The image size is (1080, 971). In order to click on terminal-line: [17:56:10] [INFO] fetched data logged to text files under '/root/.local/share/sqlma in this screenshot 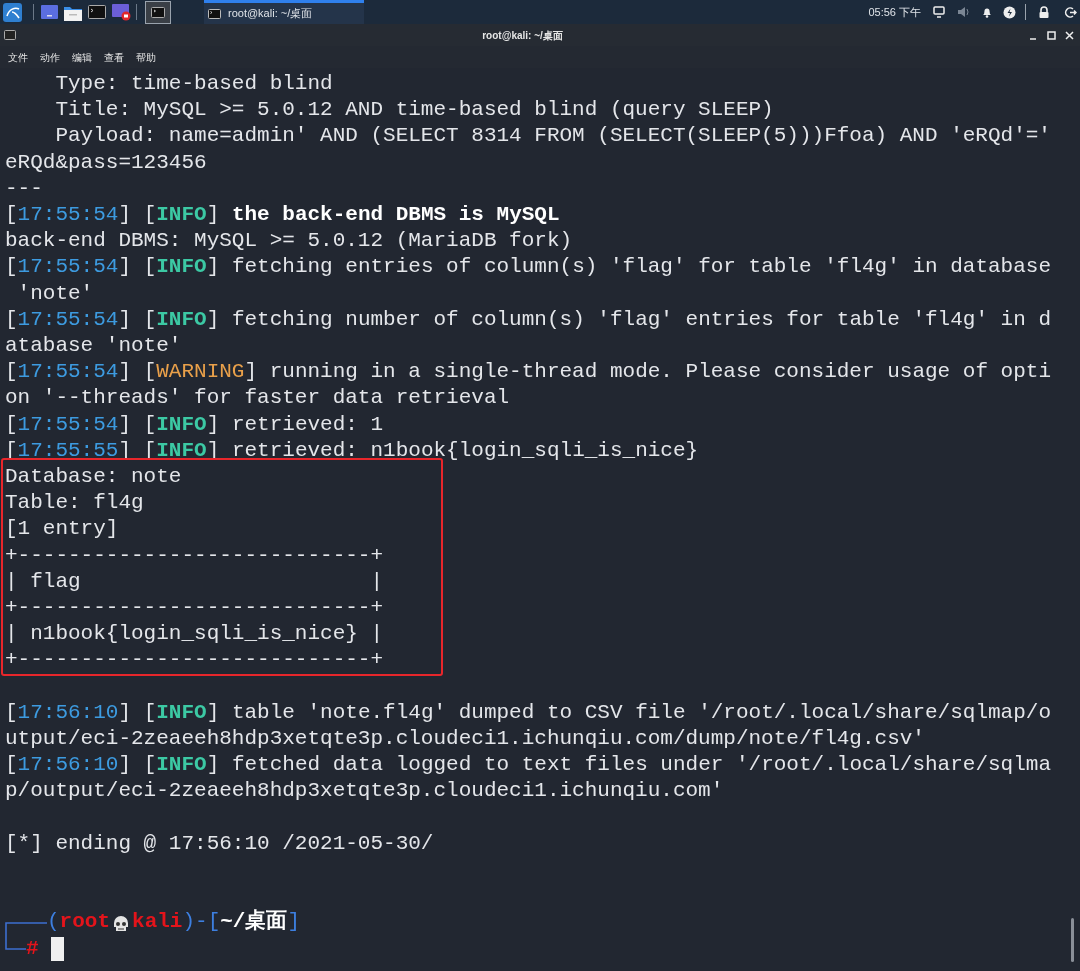, I will do `click(528, 765)`.